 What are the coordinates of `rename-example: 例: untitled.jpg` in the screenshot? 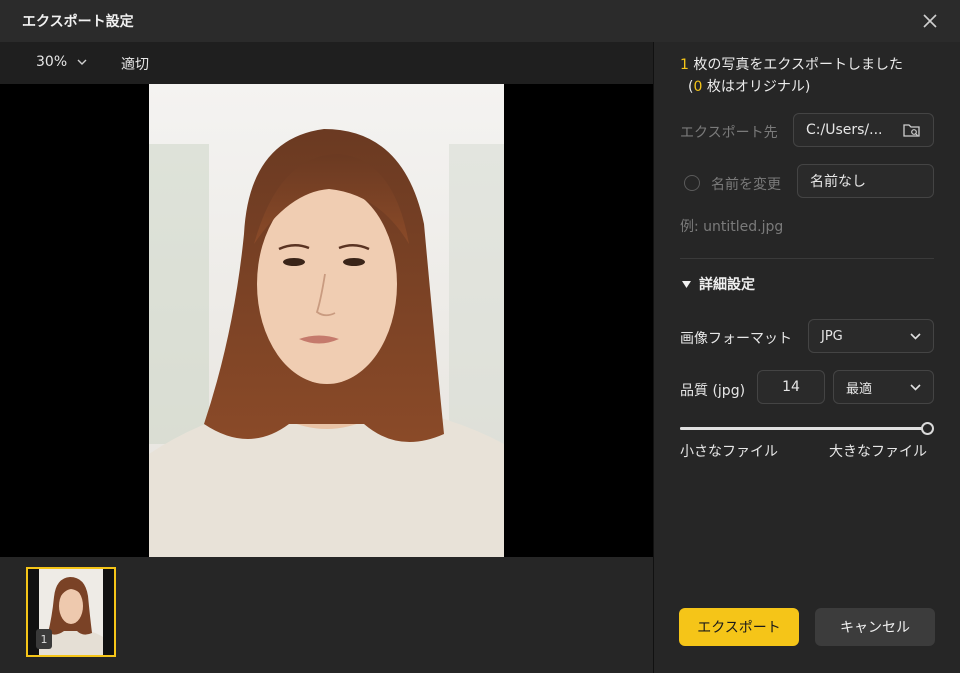 It's located at (732, 227).